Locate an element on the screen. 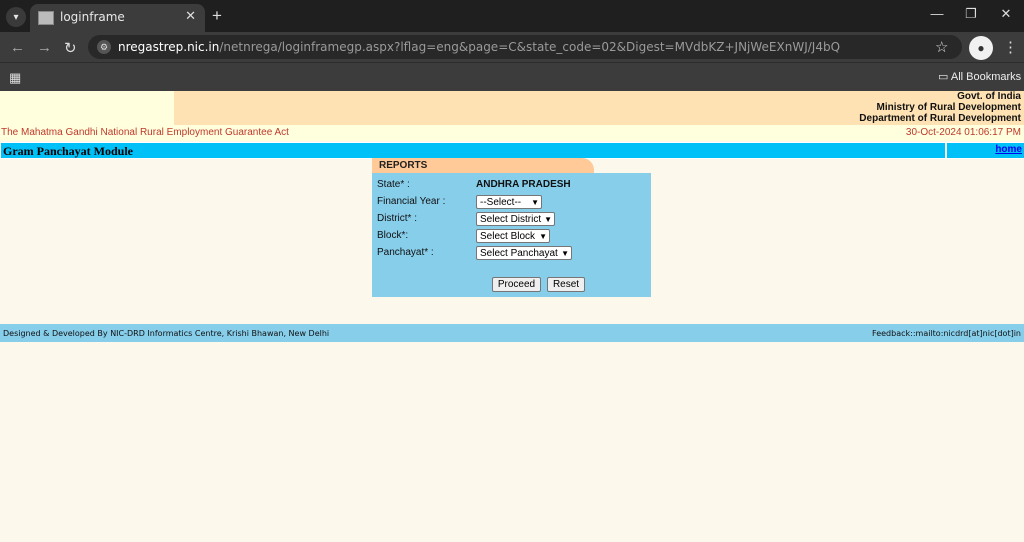  block-select: Select Block ▼ is located at coordinates (513, 236).